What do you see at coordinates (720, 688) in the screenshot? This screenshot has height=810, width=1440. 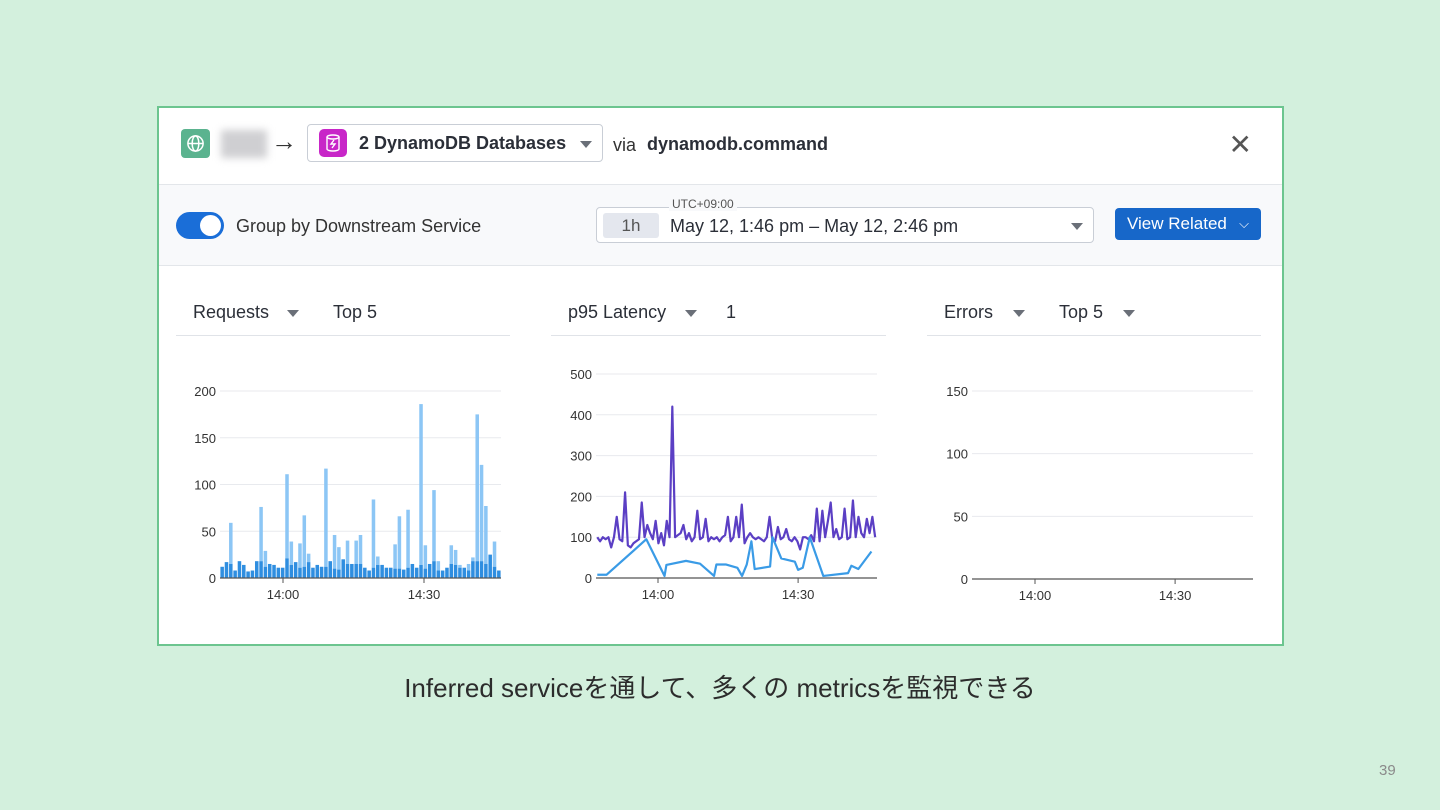 I see `slide-caption: Inferred serviceを通して、多くの metricsを監視できる` at bounding box center [720, 688].